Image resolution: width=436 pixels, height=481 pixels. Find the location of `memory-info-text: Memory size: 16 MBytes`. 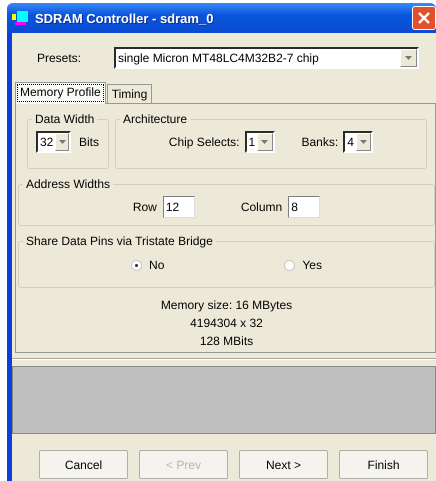

memory-info-text: Memory size: 16 MBytes is located at coordinates (226, 305).